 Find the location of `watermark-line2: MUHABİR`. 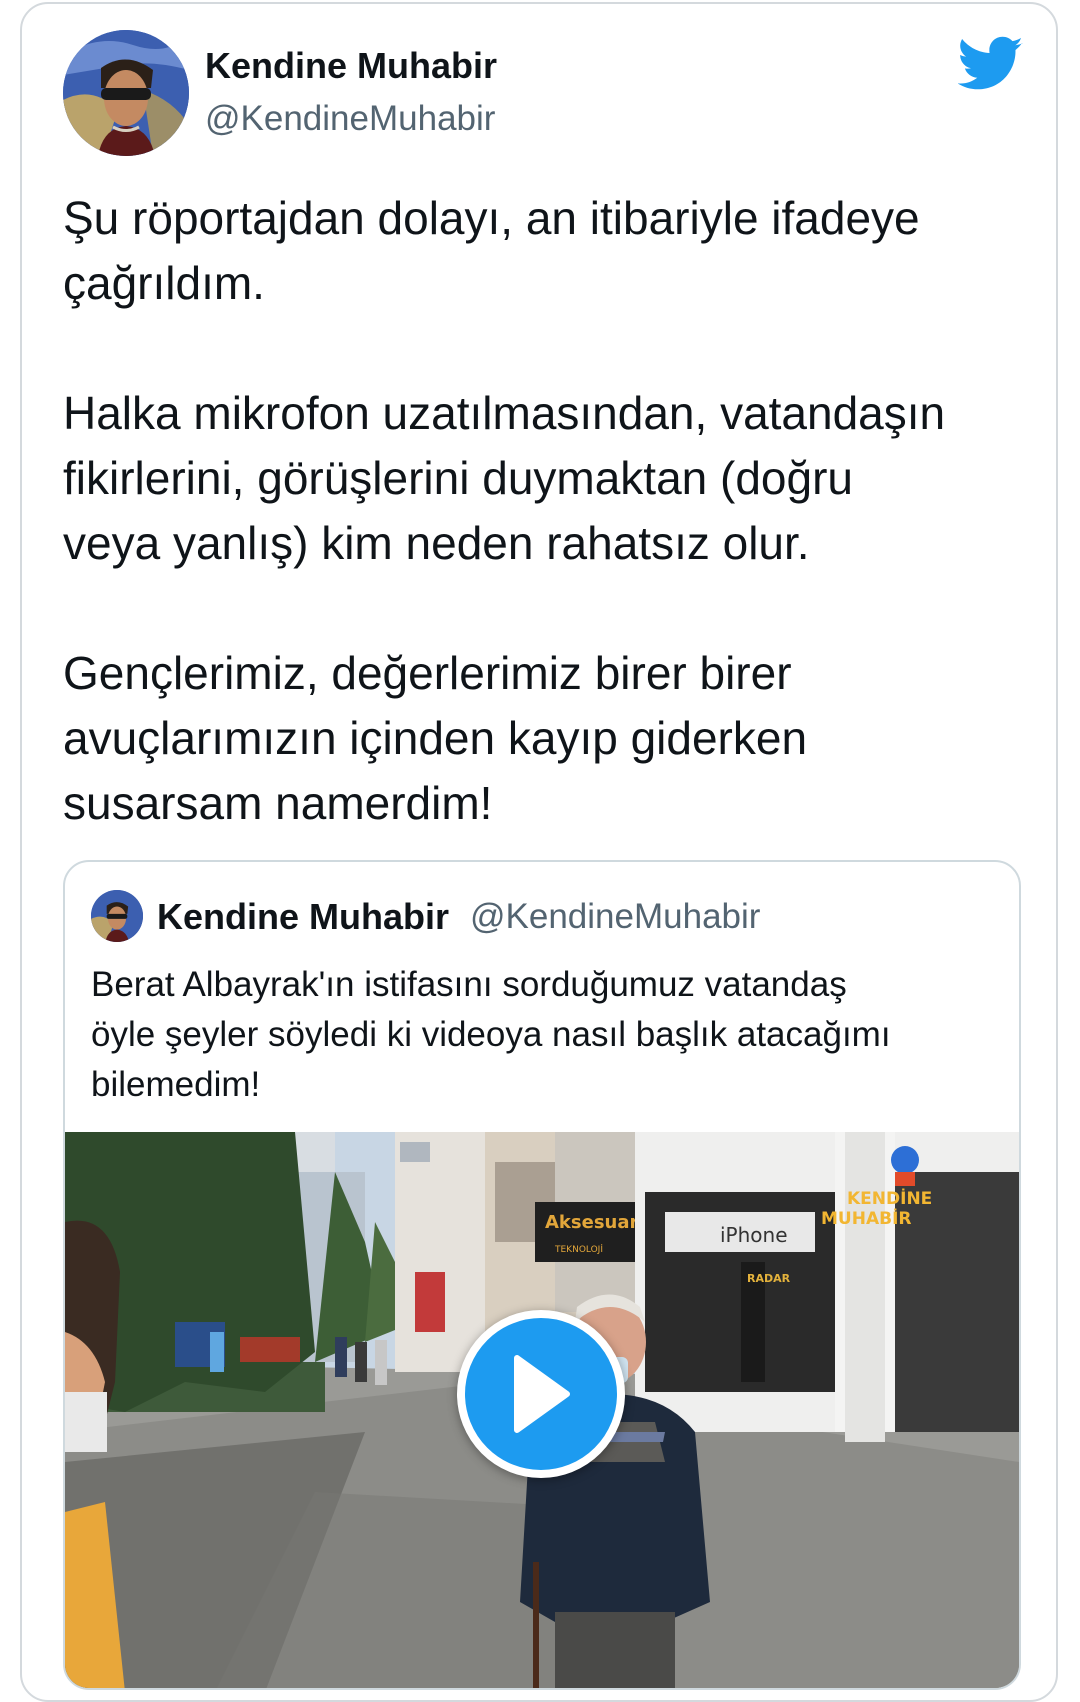

watermark-line2: MUHABİR is located at coordinates (866, 1218).